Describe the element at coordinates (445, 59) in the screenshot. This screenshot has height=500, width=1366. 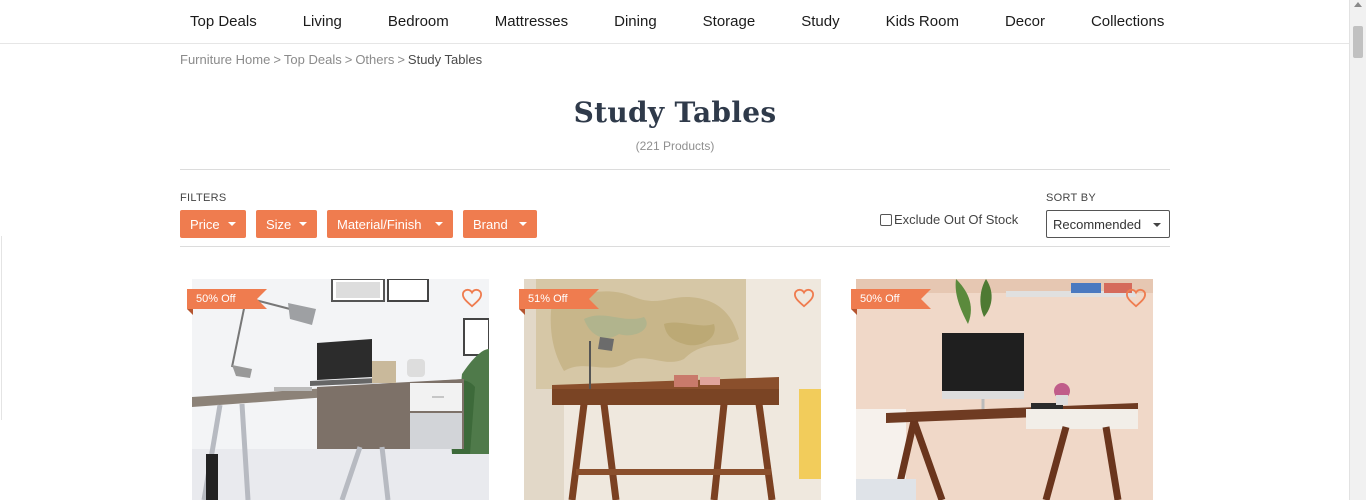
I see `breadcrumb-current: Study Tables` at that location.